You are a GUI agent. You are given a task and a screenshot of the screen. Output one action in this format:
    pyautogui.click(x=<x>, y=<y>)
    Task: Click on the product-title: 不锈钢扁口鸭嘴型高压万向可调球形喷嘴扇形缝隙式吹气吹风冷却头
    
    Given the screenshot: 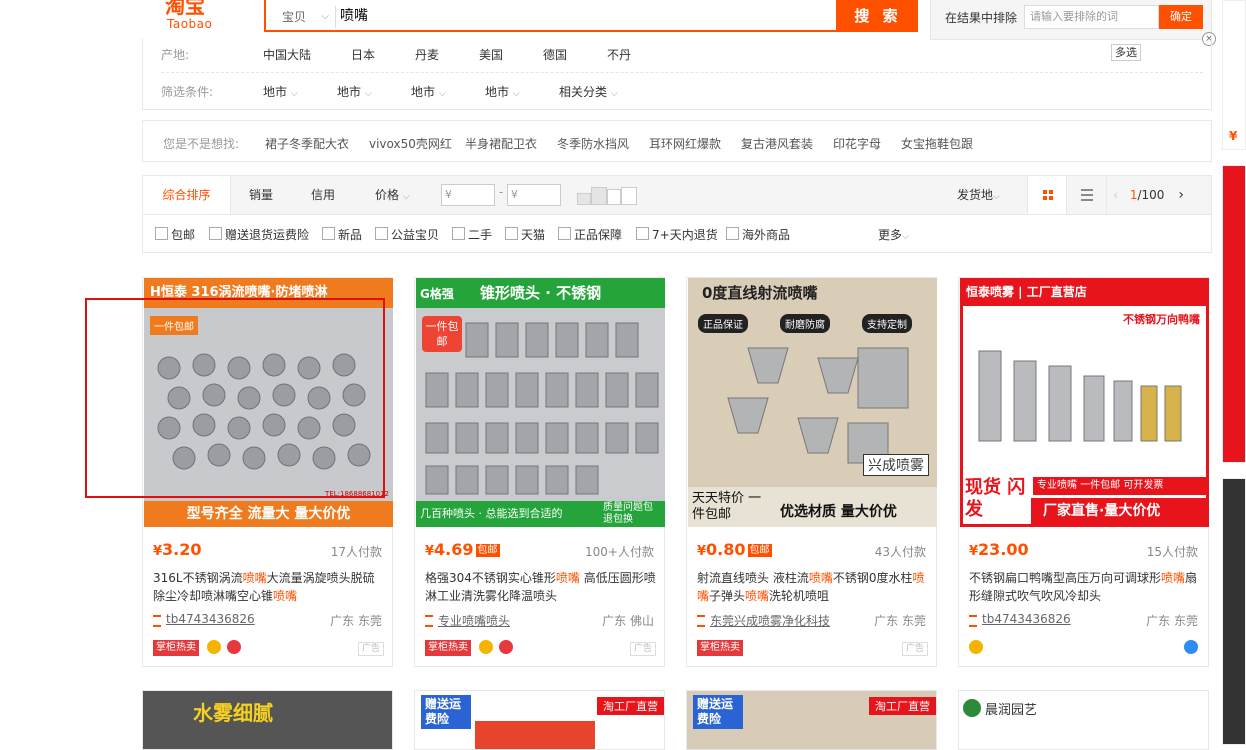 What is the action you would take?
    pyautogui.click(x=1085, y=587)
    